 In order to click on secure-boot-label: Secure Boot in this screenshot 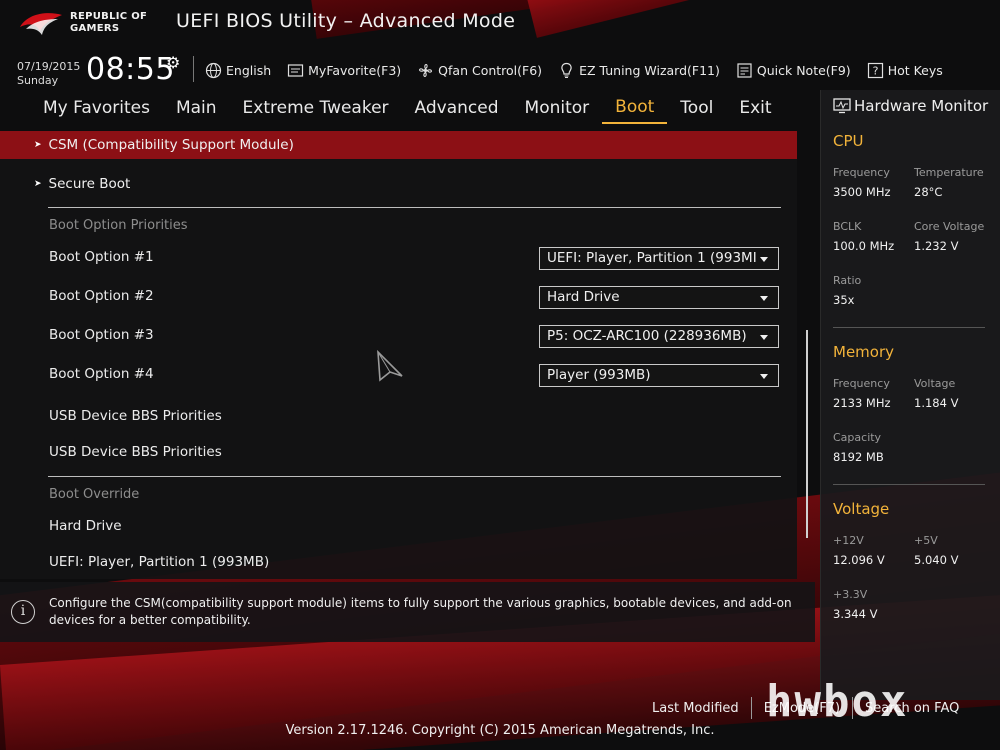, I will do `click(89, 184)`.